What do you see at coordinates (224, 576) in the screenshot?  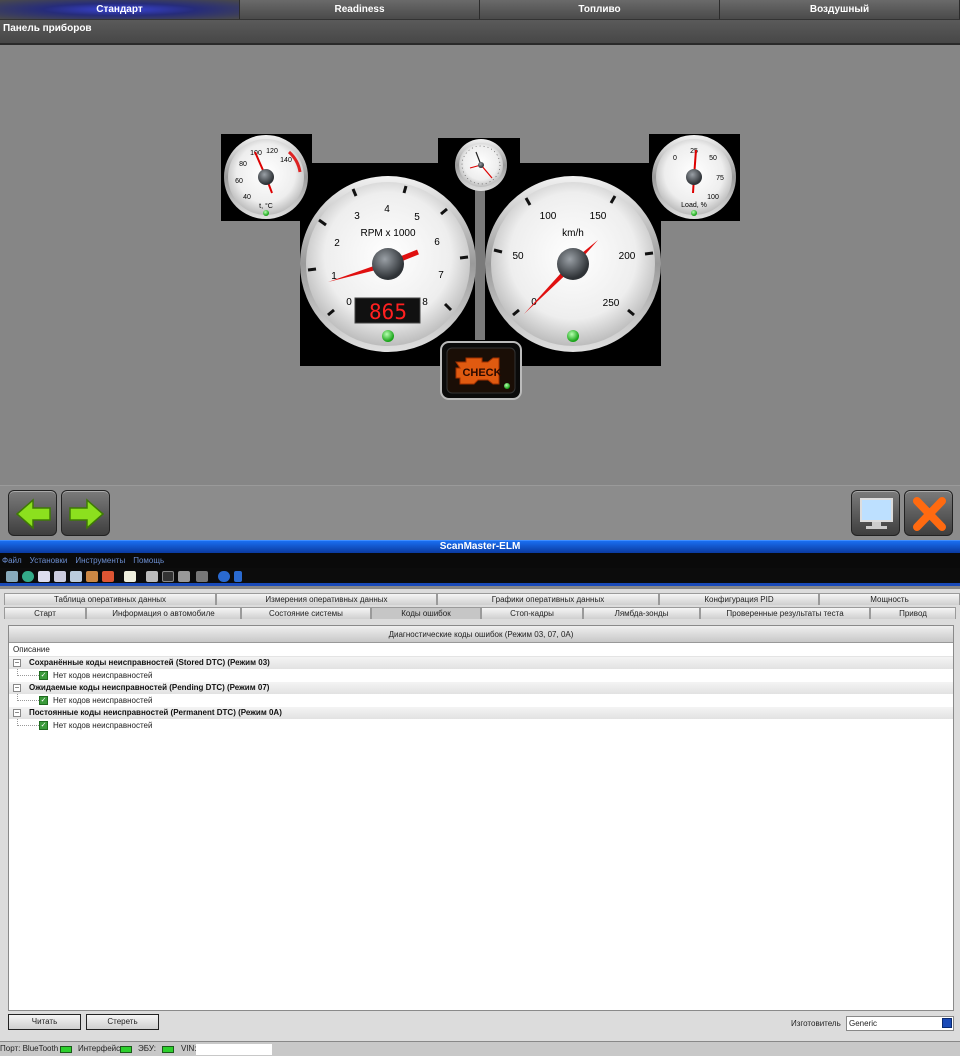 I see `info-icon` at bounding box center [224, 576].